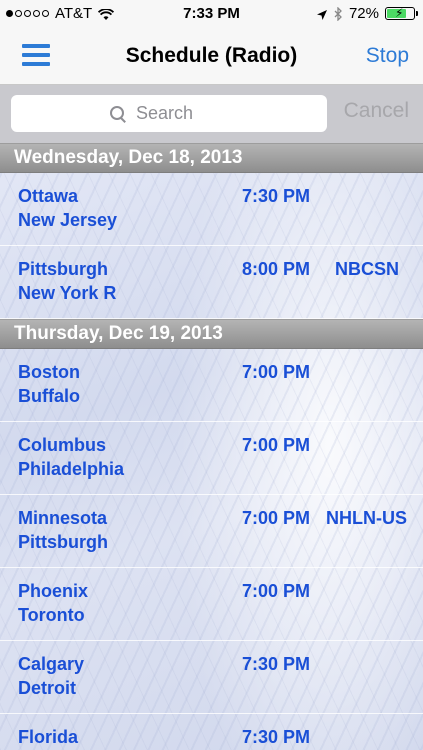 The width and height of the screenshot is (423, 750). What do you see at coordinates (211, 385) in the screenshot?
I see `game-row: Boston Buffalo 7:00 PM` at bounding box center [211, 385].